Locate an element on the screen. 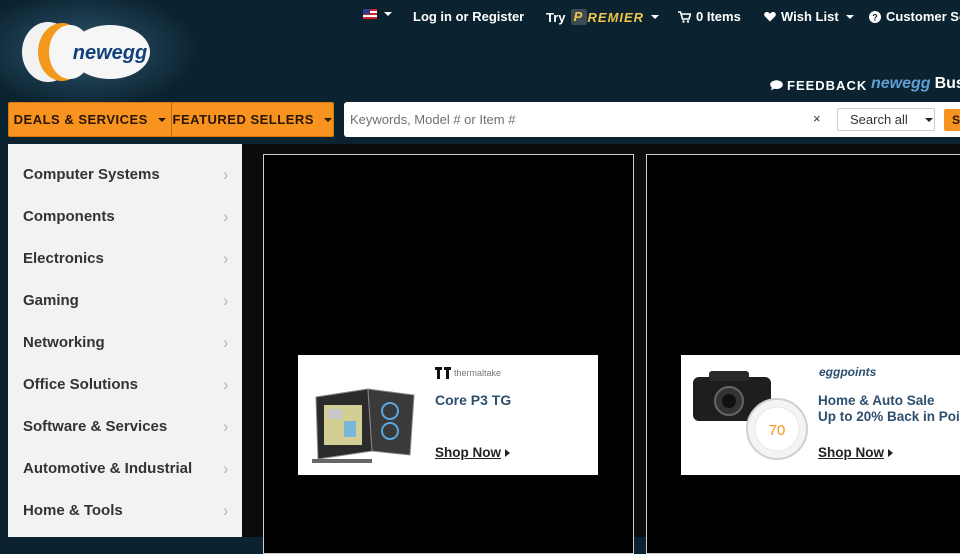  search-button: S is located at coordinates (952, 120).